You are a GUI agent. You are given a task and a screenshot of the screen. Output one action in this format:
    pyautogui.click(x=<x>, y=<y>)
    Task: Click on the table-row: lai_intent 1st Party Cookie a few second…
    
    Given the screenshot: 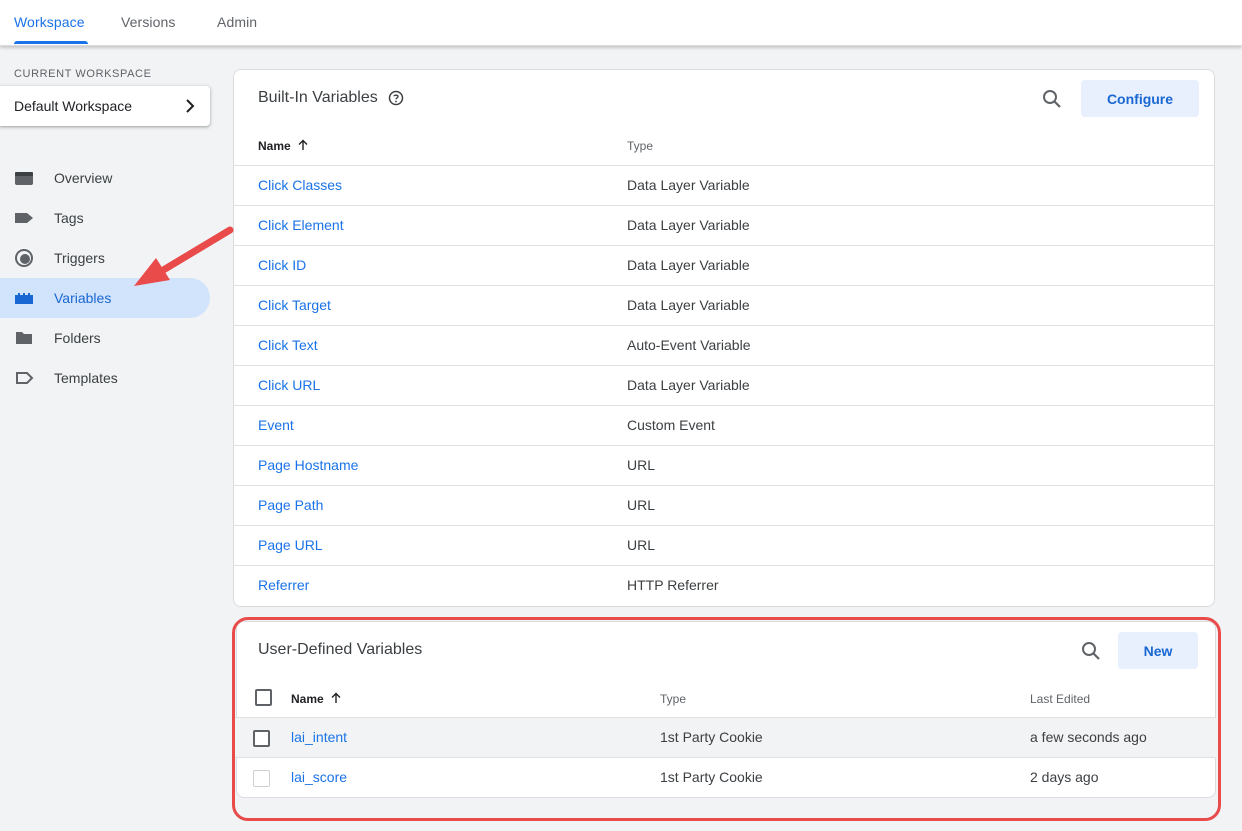 What is the action you would take?
    pyautogui.click(x=725, y=737)
    